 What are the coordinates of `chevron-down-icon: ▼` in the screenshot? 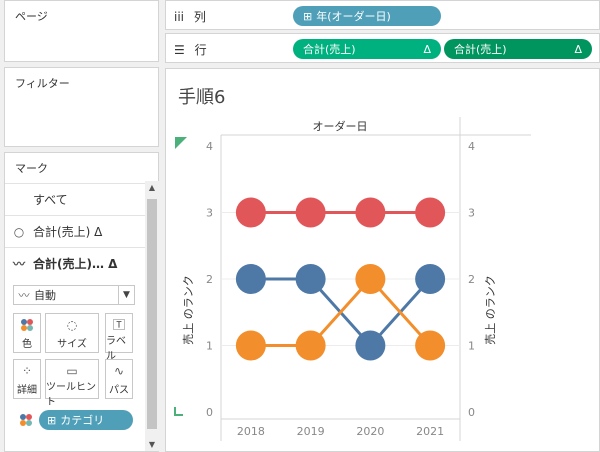 It's located at (126, 295).